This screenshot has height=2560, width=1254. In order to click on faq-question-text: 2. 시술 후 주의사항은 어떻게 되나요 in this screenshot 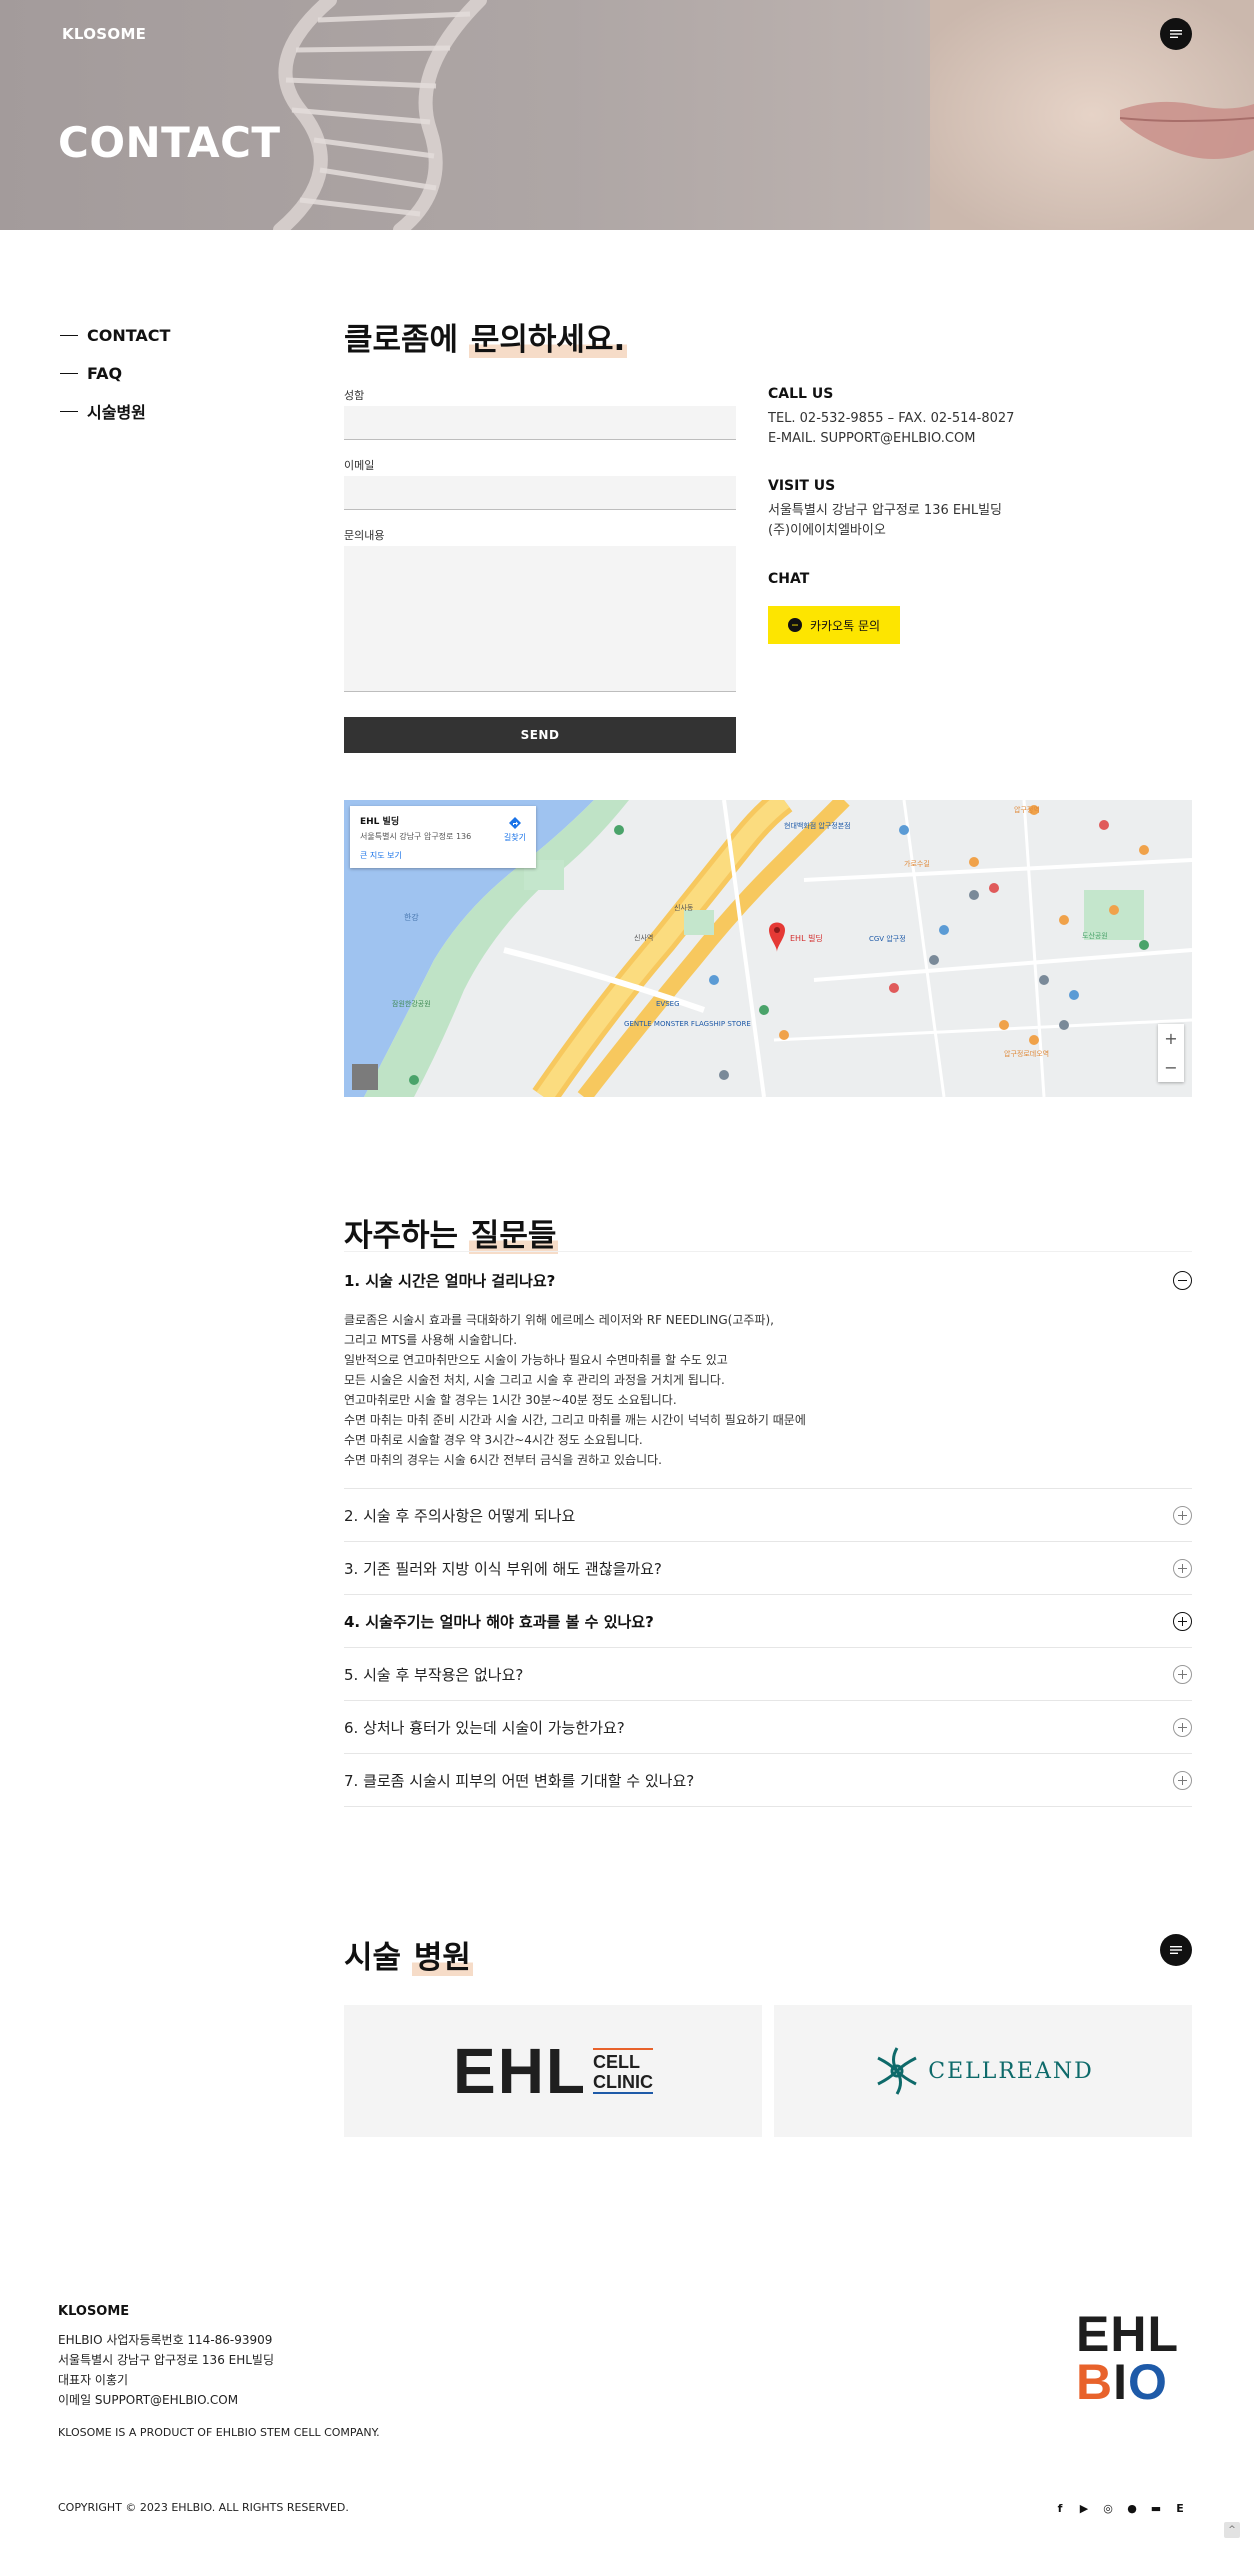, I will do `click(460, 1515)`.